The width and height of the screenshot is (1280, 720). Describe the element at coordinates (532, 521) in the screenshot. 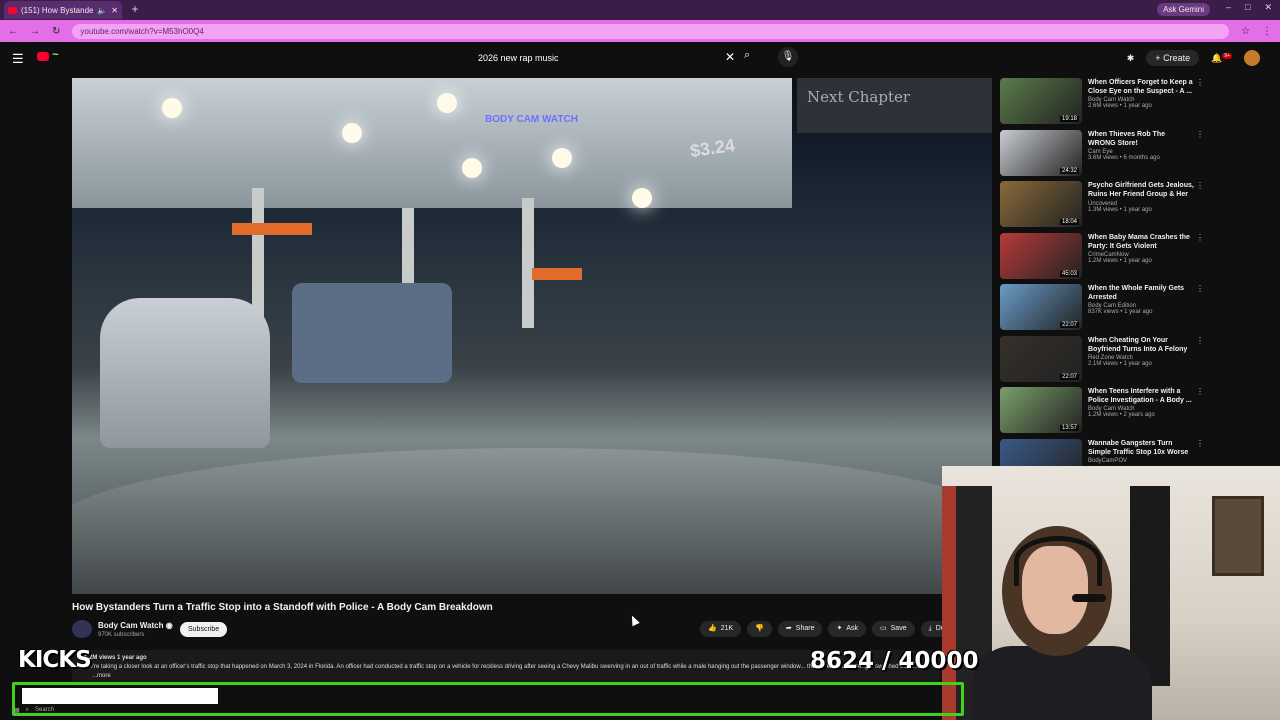

I see `dashboard` at that location.